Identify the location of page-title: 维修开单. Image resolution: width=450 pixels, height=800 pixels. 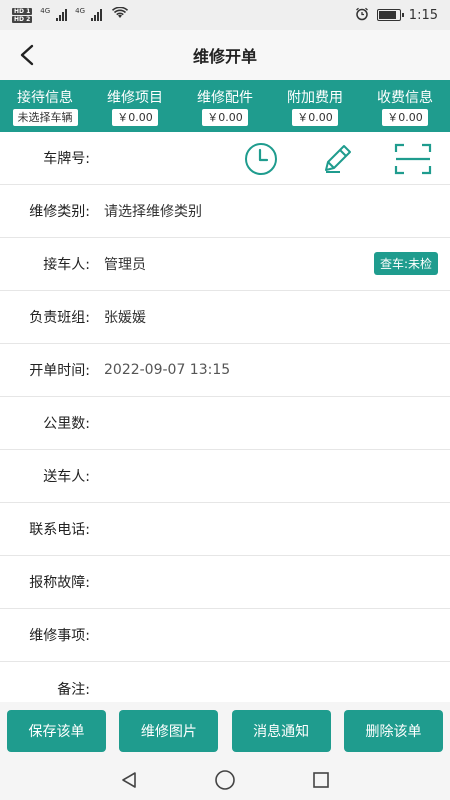
(224, 56).